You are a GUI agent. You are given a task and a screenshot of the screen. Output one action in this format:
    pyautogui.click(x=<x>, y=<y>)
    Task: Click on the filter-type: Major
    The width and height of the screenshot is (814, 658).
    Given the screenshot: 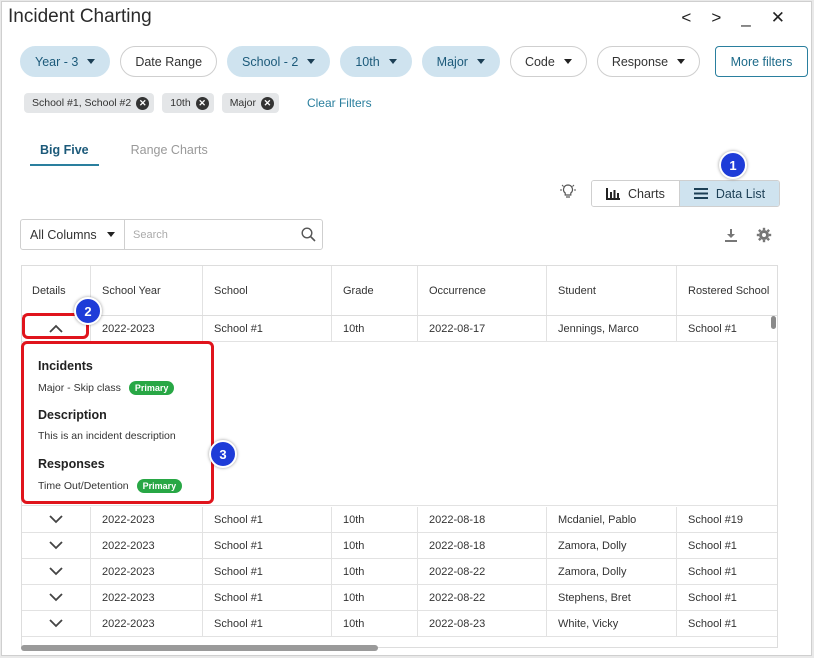 What is the action you would take?
    pyautogui.click(x=460, y=61)
    